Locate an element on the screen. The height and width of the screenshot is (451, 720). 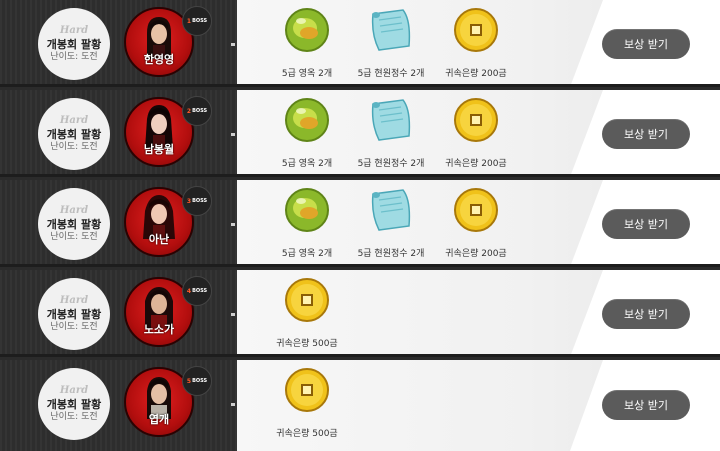
boss-order-badge: 2 BOSS is located at coordinates (197, 111).